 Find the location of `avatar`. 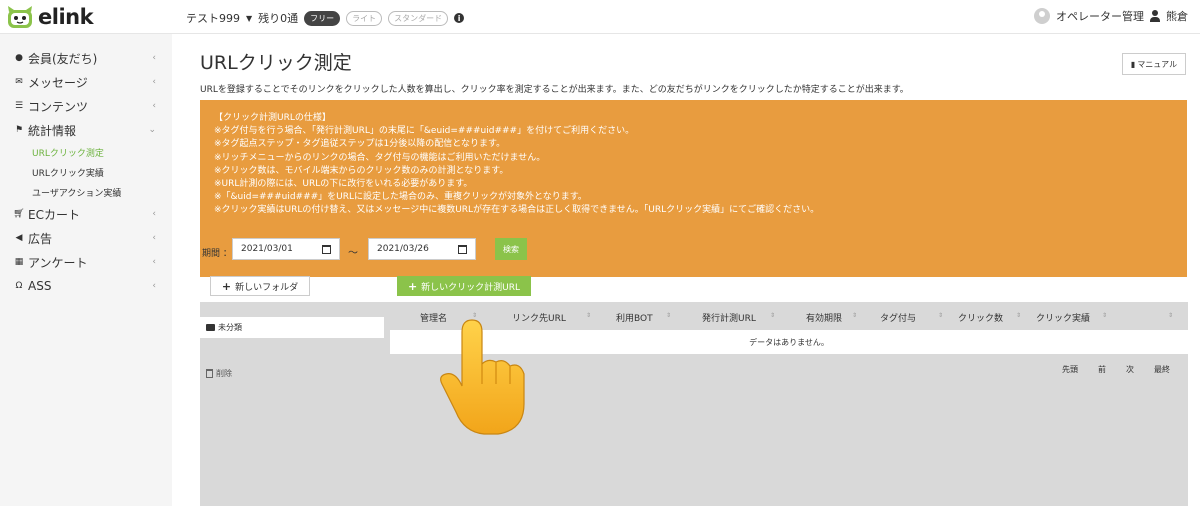

avatar is located at coordinates (1042, 16).